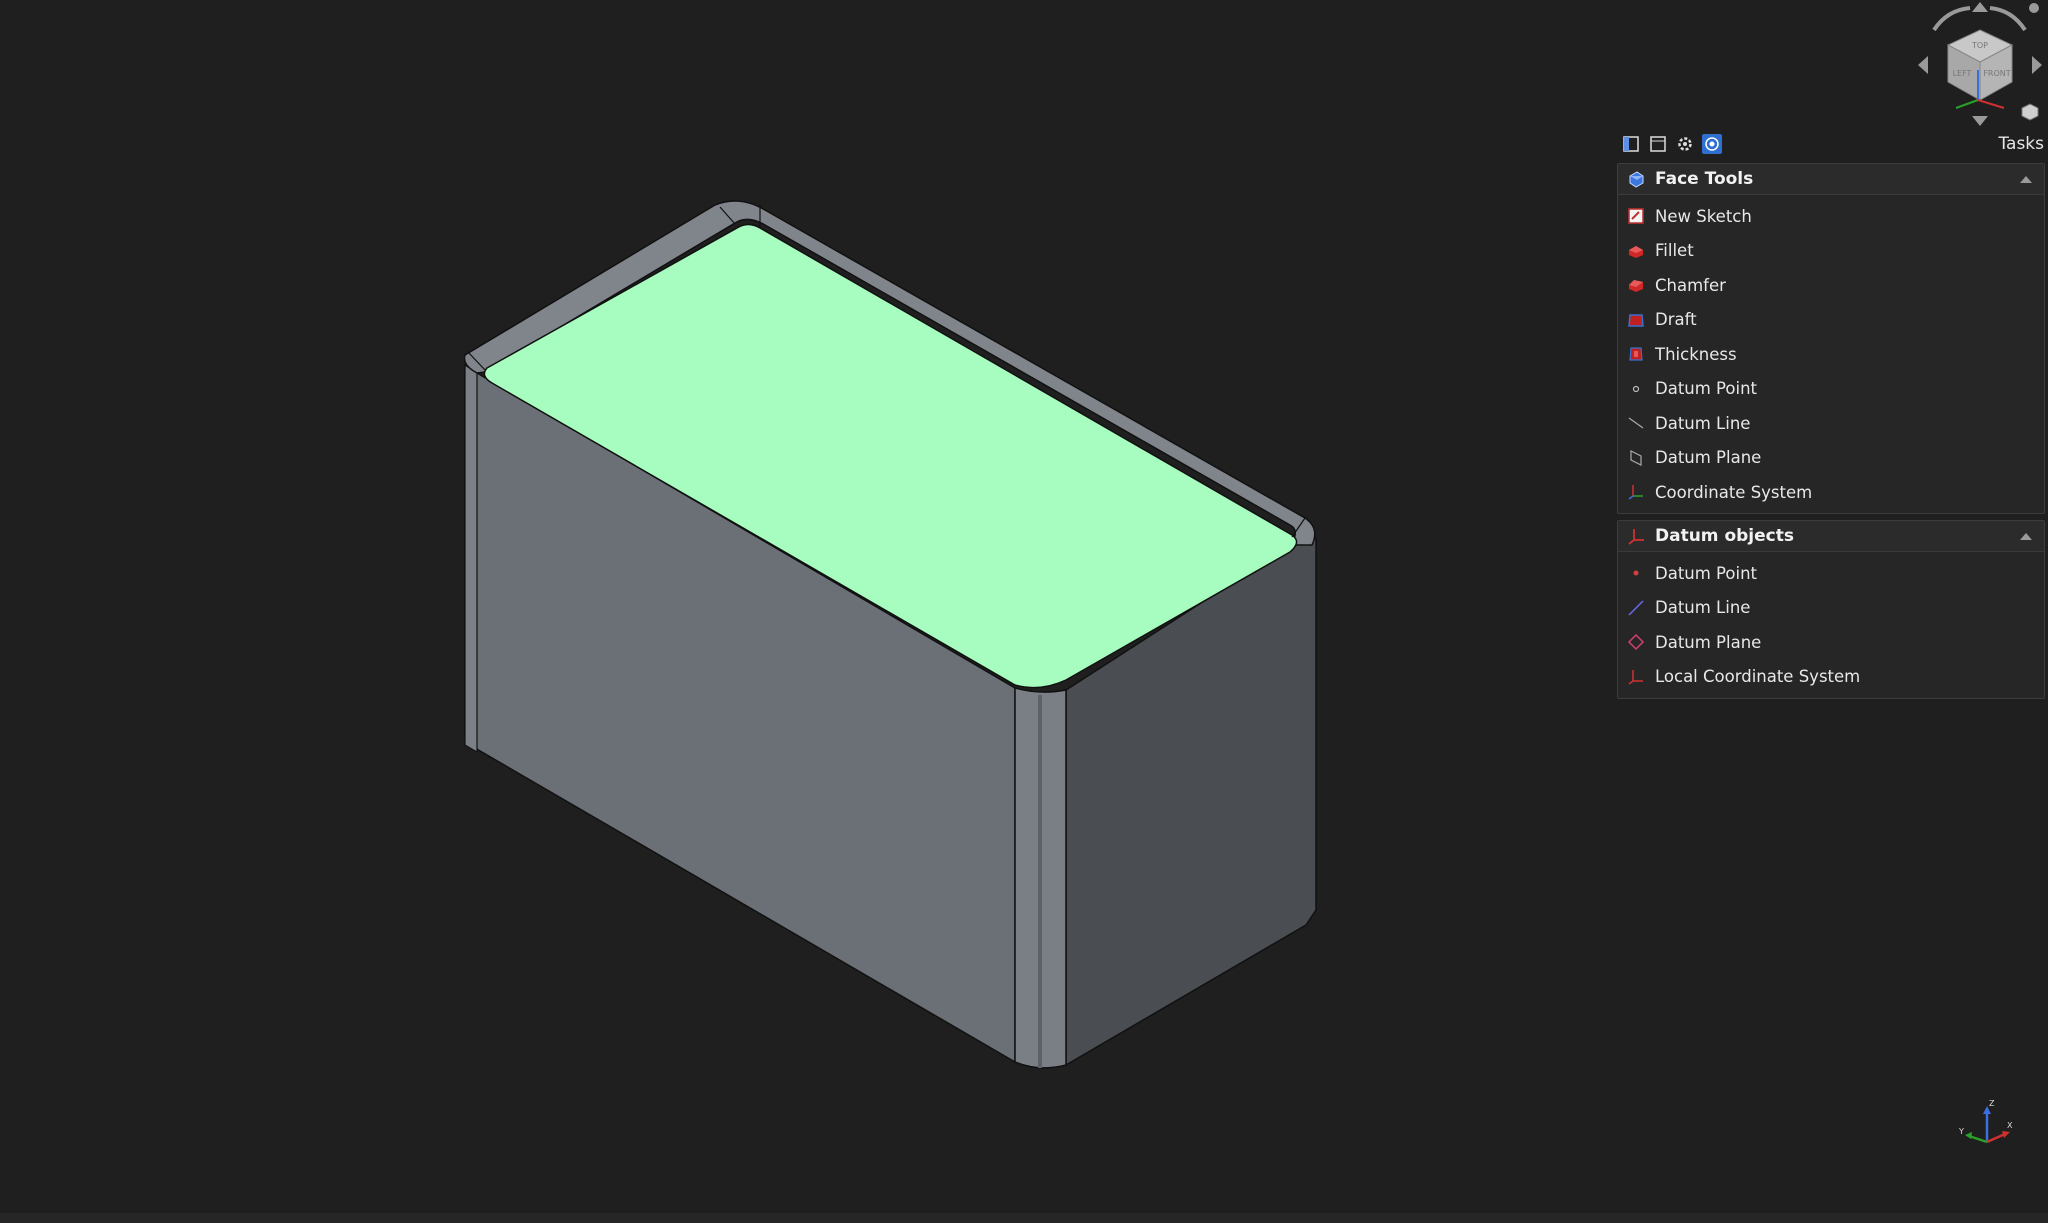  I want to click on tool-datum-plane: Datum Plane, so click(1831, 458).